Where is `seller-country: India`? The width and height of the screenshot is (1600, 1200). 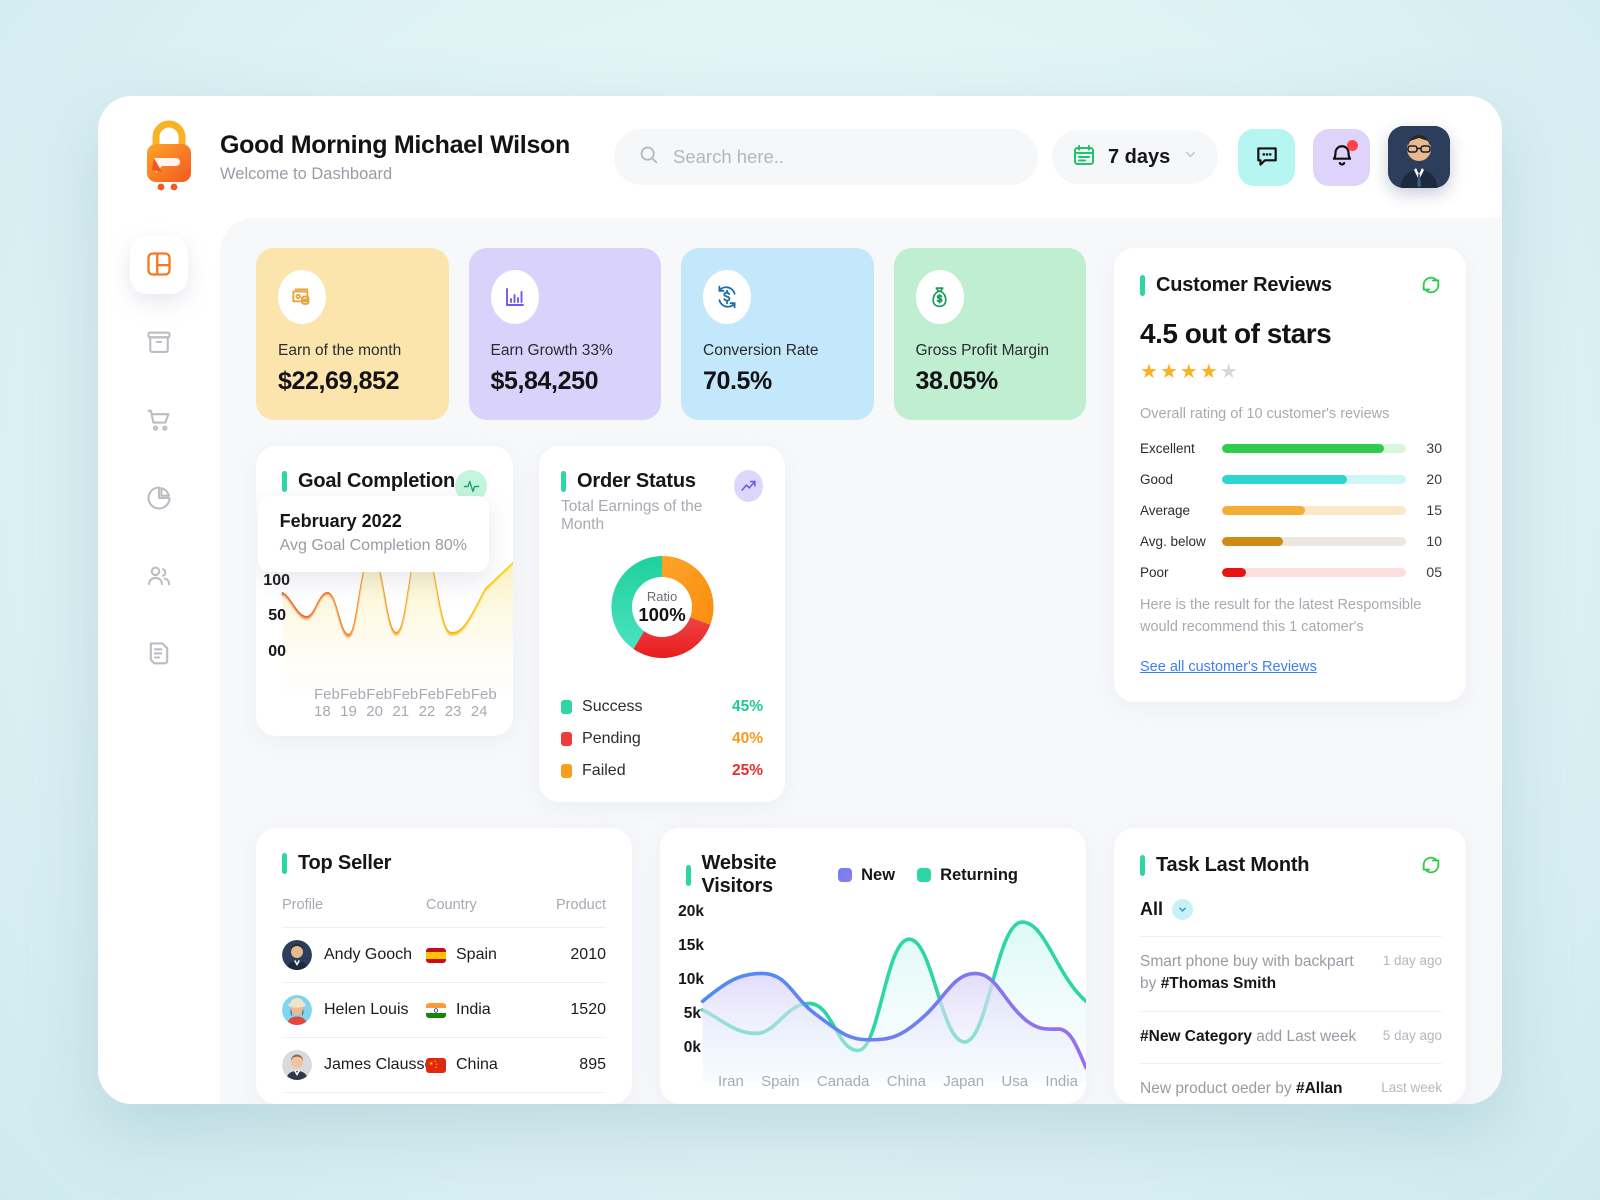 seller-country: India is located at coordinates (473, 1009).